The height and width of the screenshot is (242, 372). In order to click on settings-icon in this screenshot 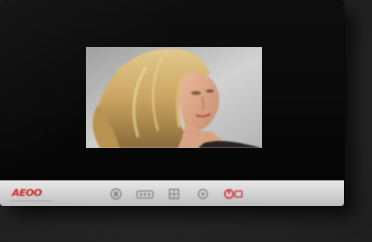, I will do `click(203, 194)`.